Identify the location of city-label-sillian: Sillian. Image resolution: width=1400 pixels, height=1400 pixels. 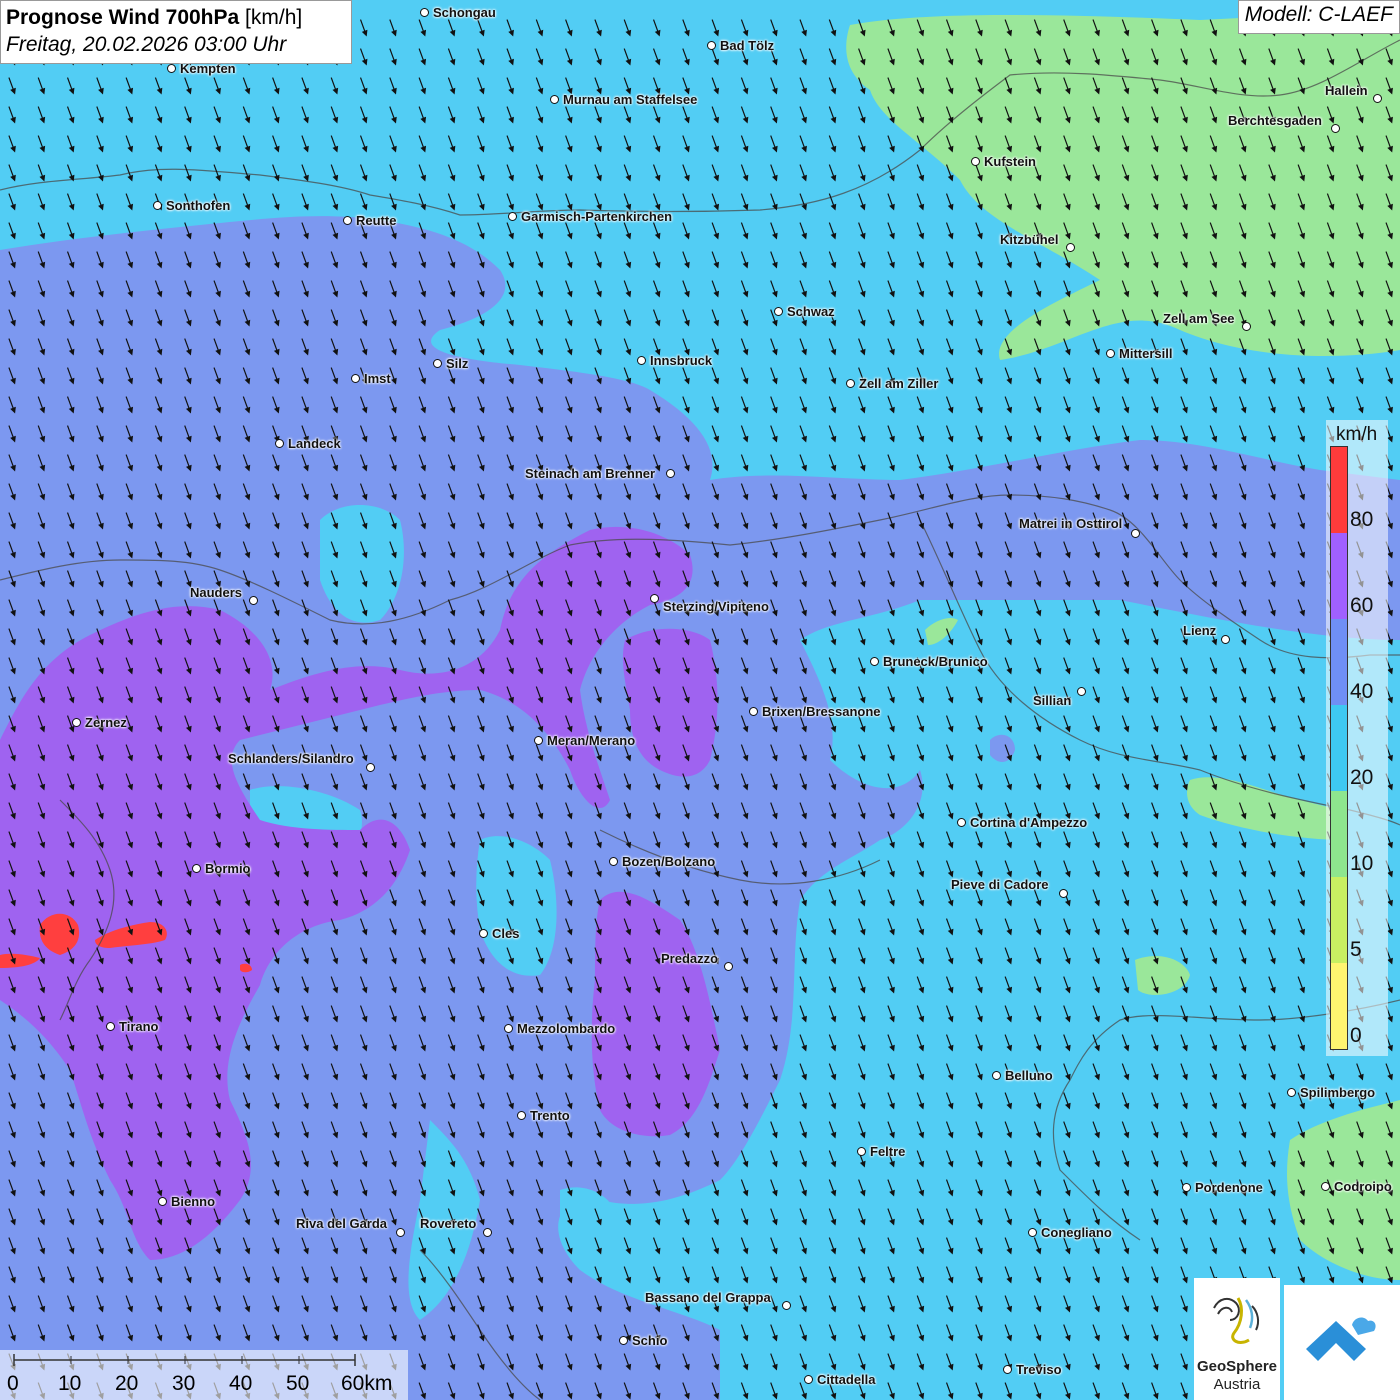
(1052, 700).